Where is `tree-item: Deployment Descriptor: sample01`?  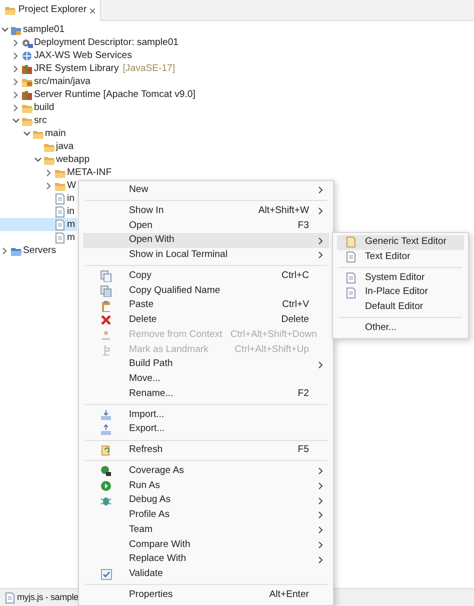 tree-item: Deployment Descriptor: sample01 is located at coordinates (90, 42).